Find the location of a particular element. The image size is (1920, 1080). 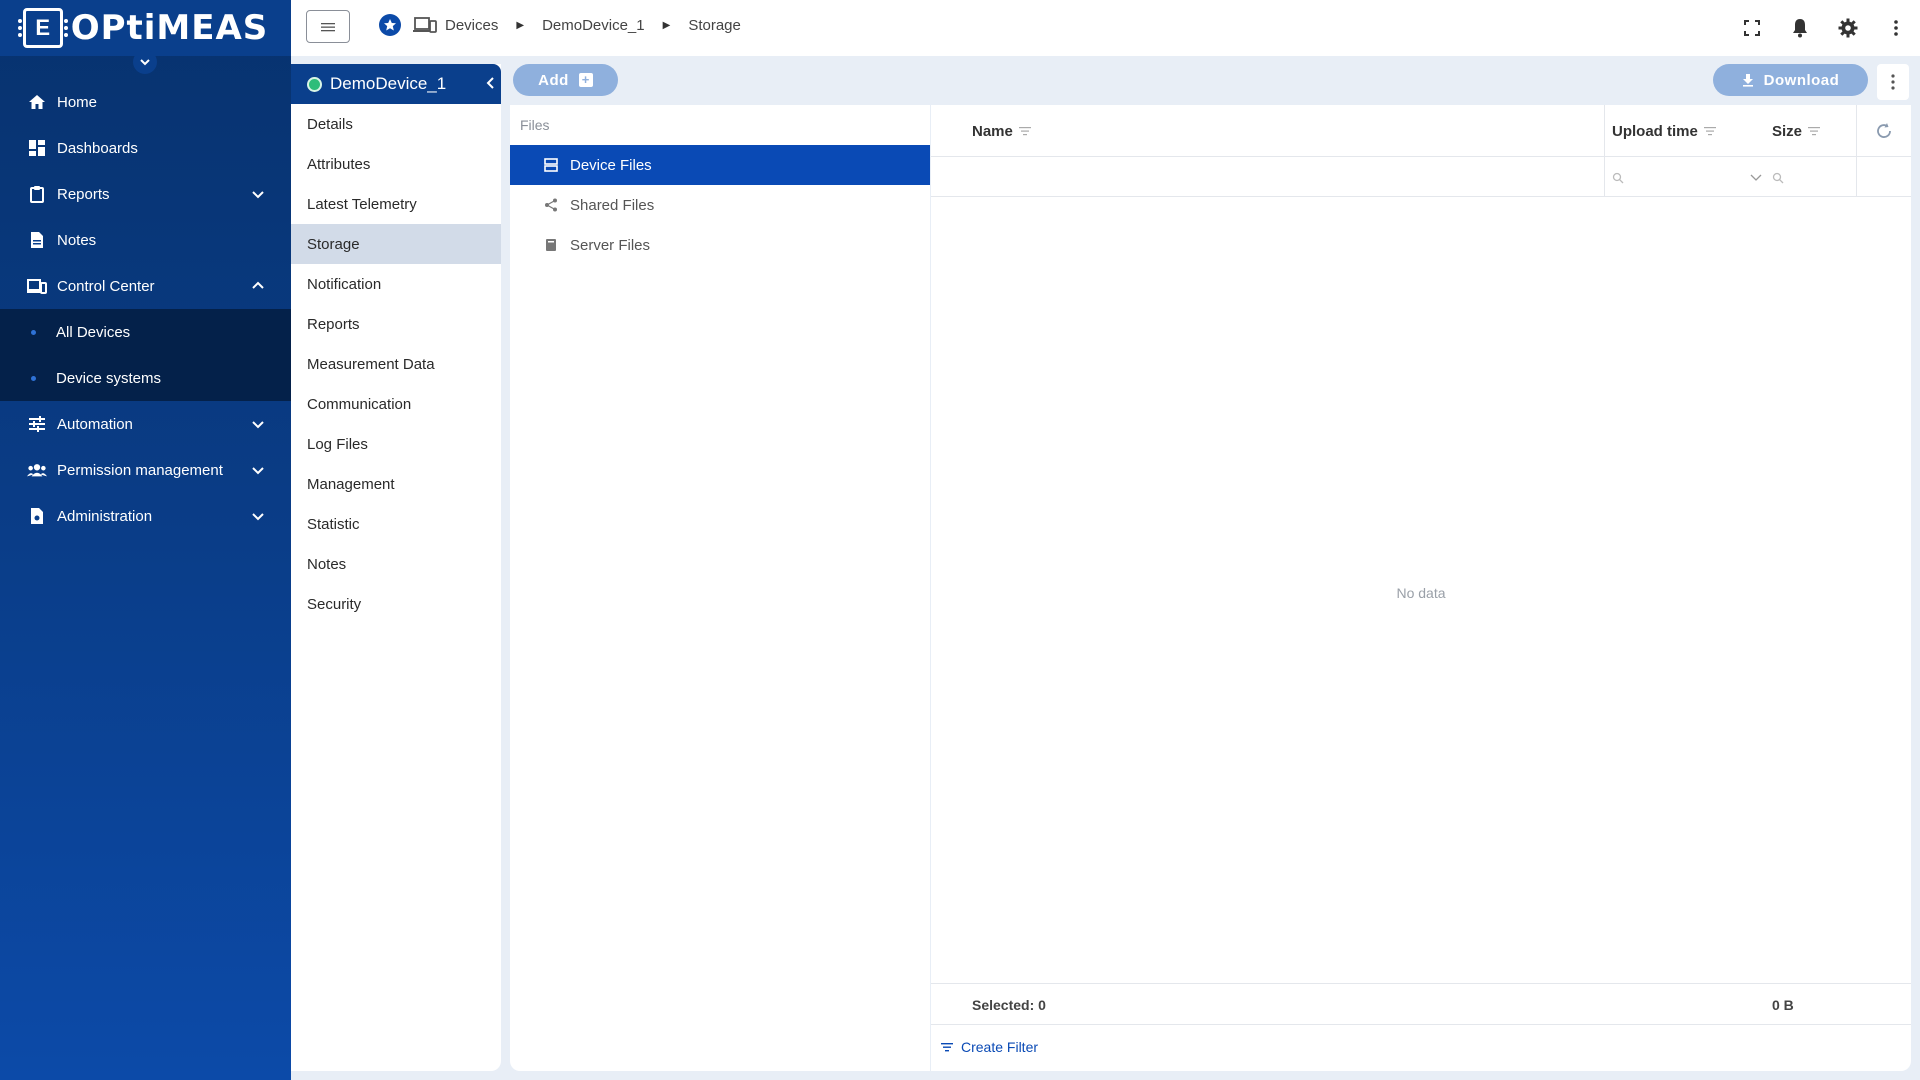

device-menu-reports: Reports is located at coordinates (396, 324).